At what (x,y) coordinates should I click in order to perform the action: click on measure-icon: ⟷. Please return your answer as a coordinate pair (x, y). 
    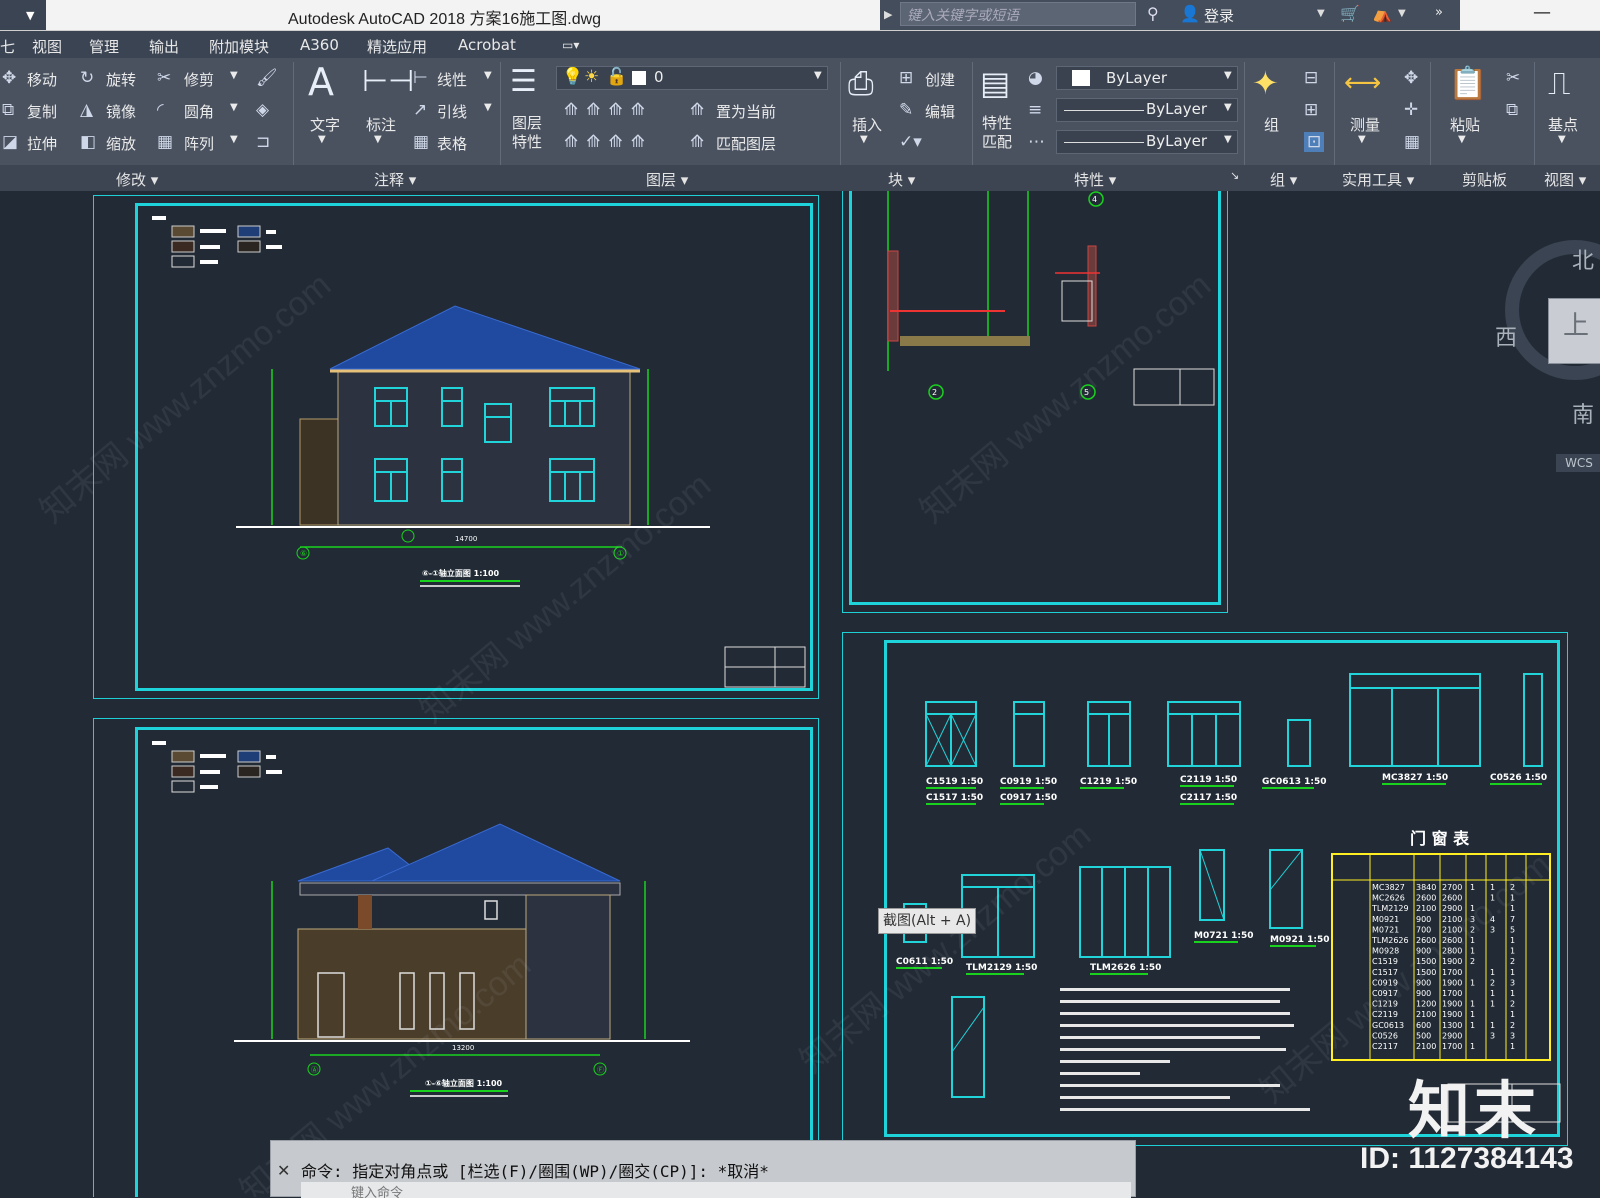
    Looking at the image, I should click on (1362, 83).